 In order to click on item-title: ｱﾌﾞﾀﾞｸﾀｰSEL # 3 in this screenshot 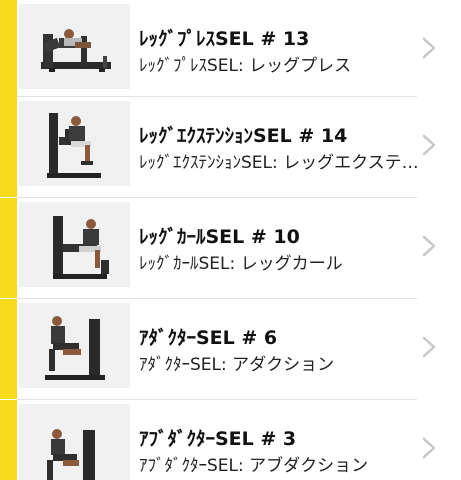, I will do `click(218, 439)`.